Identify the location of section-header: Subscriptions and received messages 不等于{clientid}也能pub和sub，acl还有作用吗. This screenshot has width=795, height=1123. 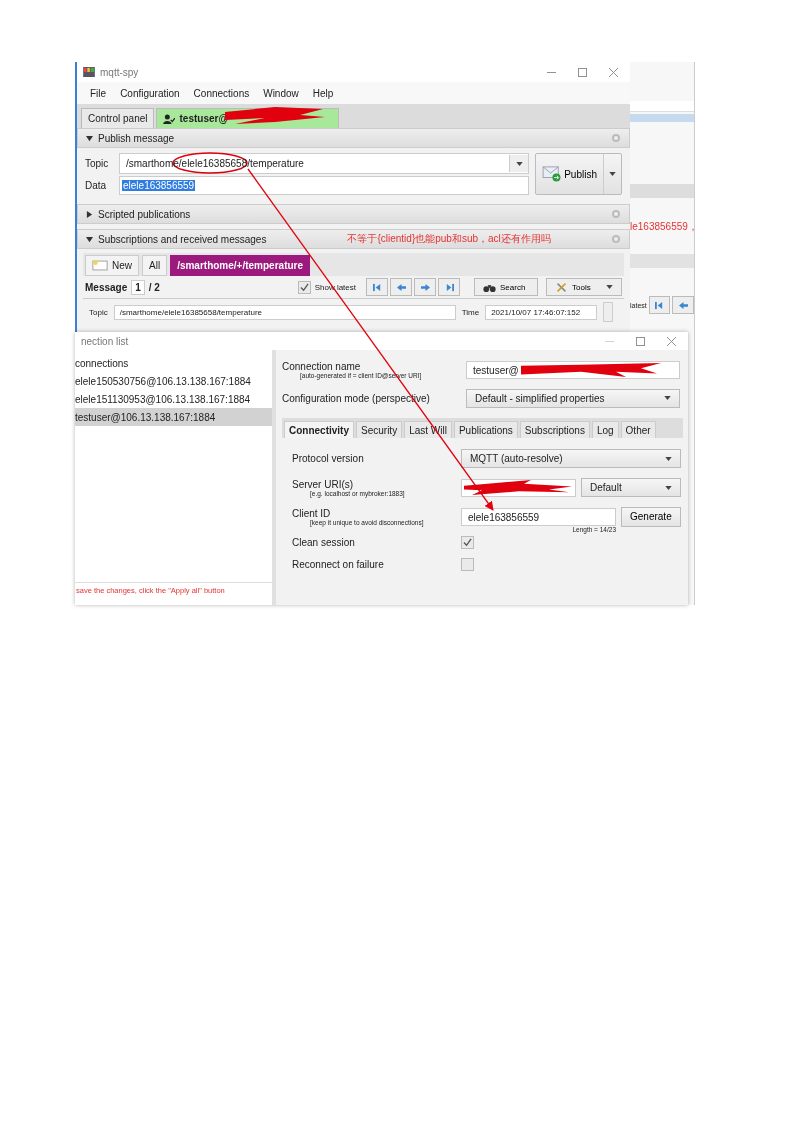
(353, 239).